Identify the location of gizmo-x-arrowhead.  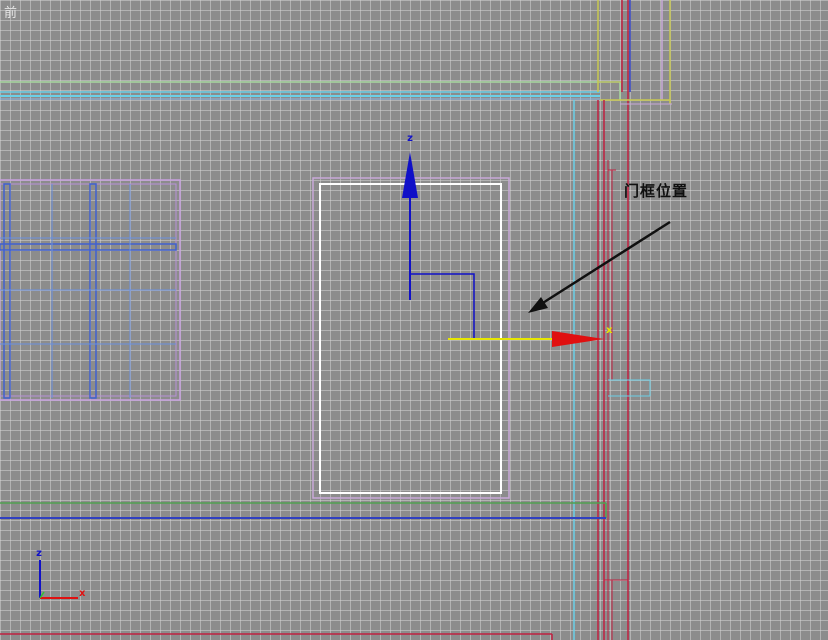
(578, 339).